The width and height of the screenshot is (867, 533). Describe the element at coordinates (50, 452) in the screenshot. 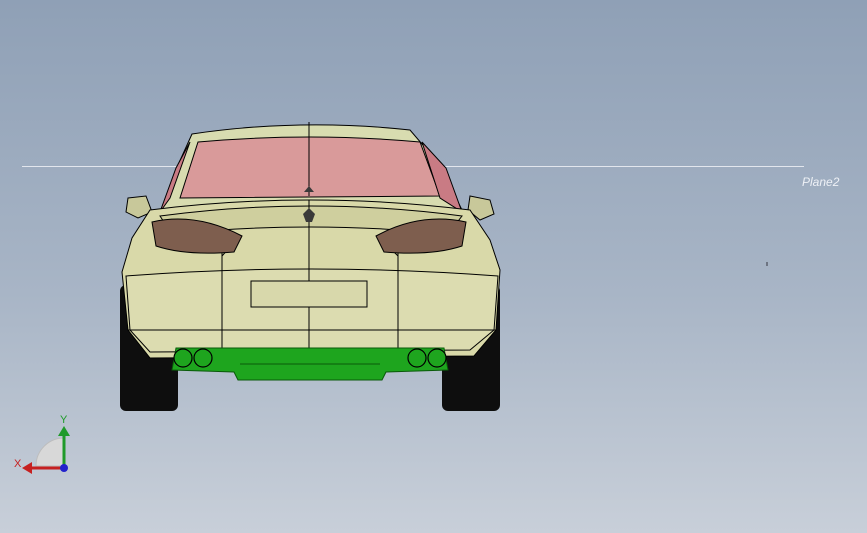

I see `triad-plane-icon` at that location.